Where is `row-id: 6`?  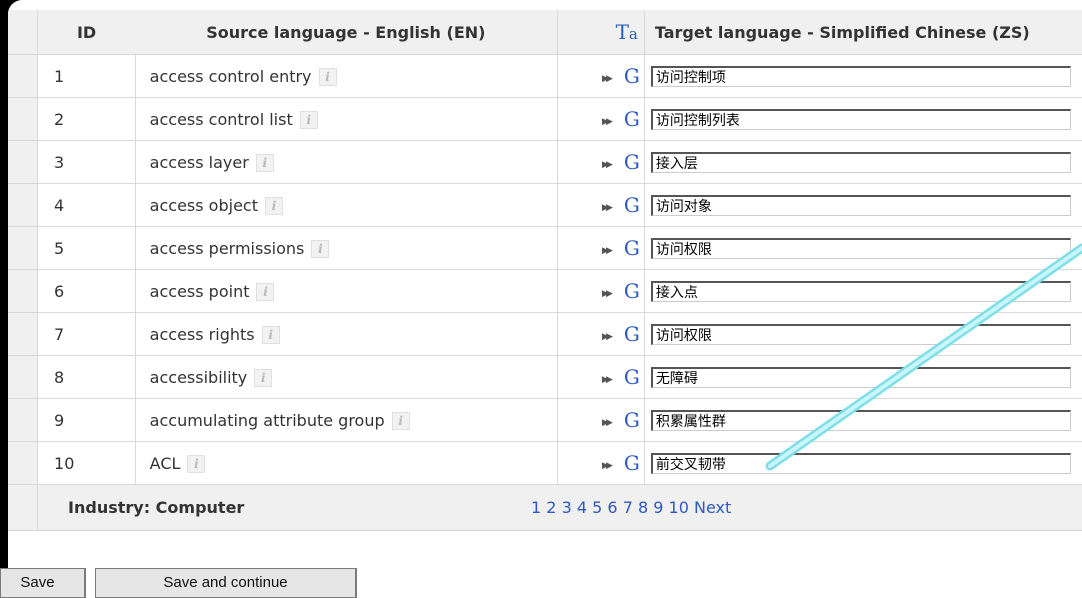
row-id: 6 is located at coordinates (86, 291).